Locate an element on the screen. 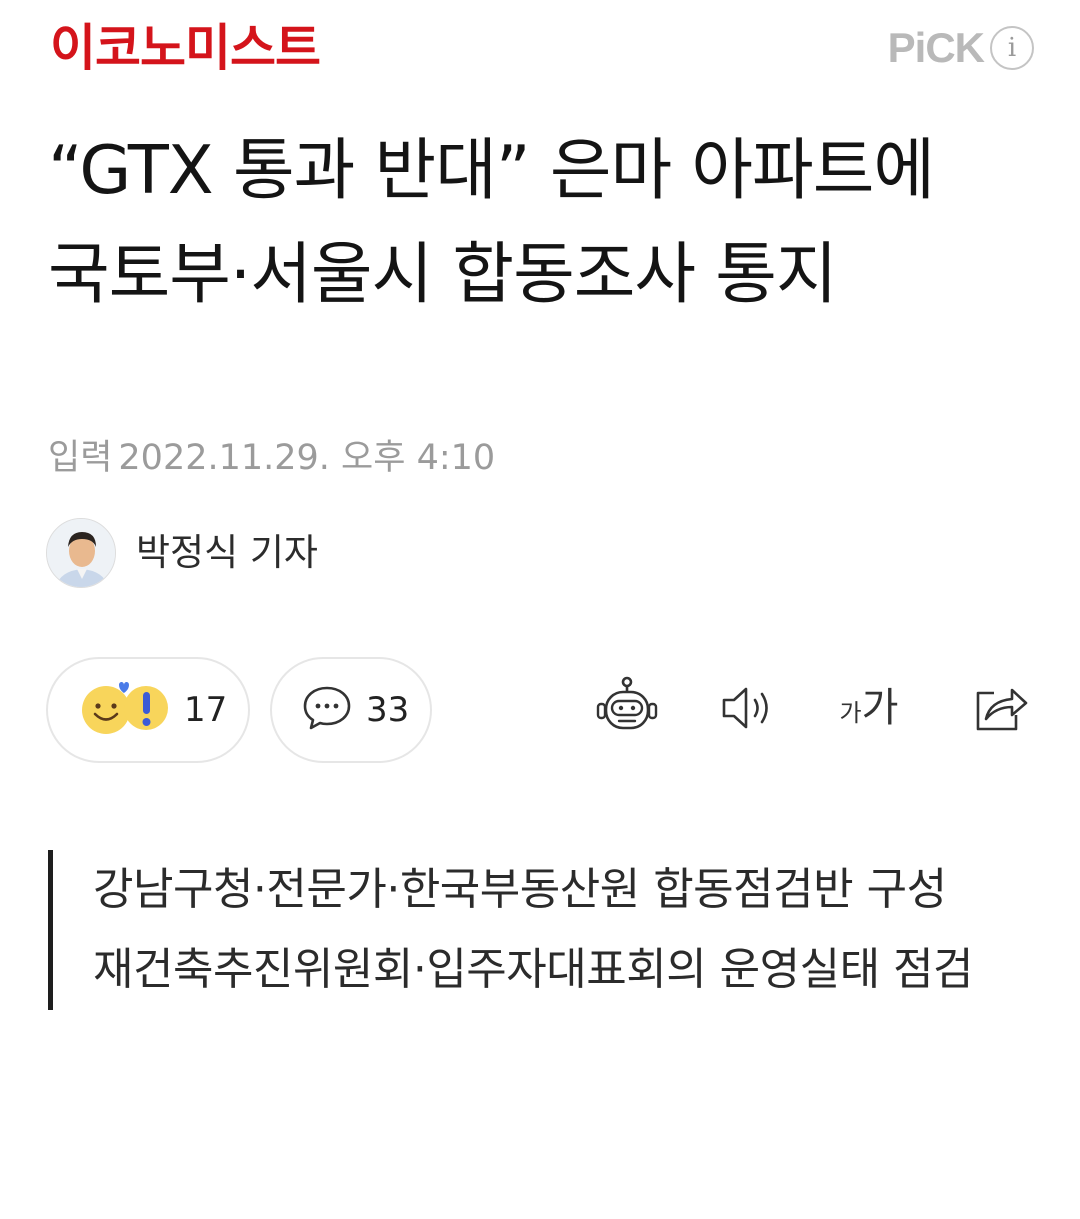  comment-button: 33 is located at coordinates (351, 710).